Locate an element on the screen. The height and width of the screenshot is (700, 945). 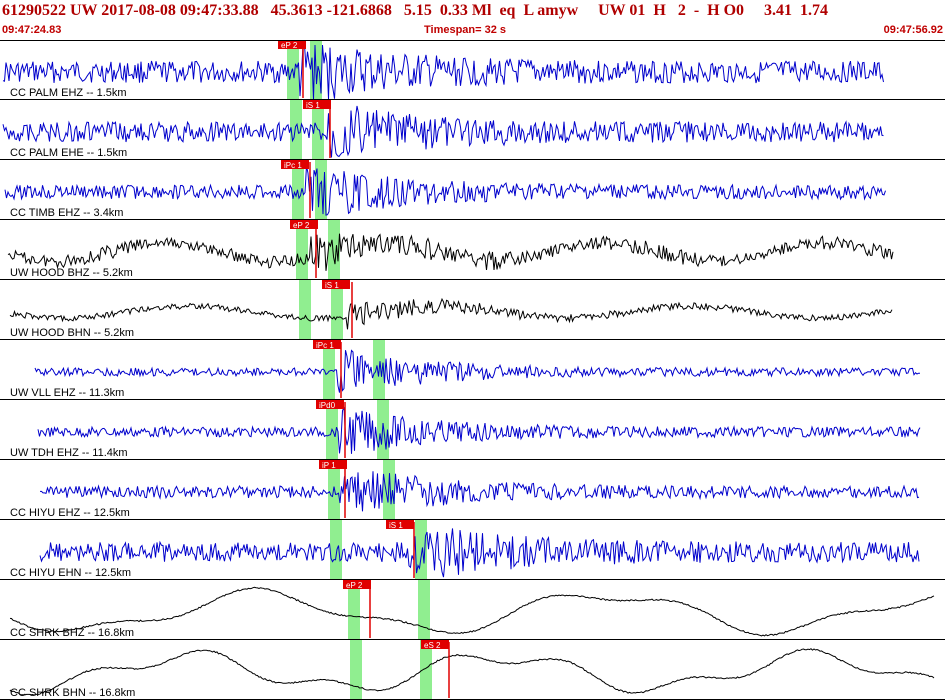
channel-label: UW TDH EHZ -- 11.4km is located at coordinates (69, 453).